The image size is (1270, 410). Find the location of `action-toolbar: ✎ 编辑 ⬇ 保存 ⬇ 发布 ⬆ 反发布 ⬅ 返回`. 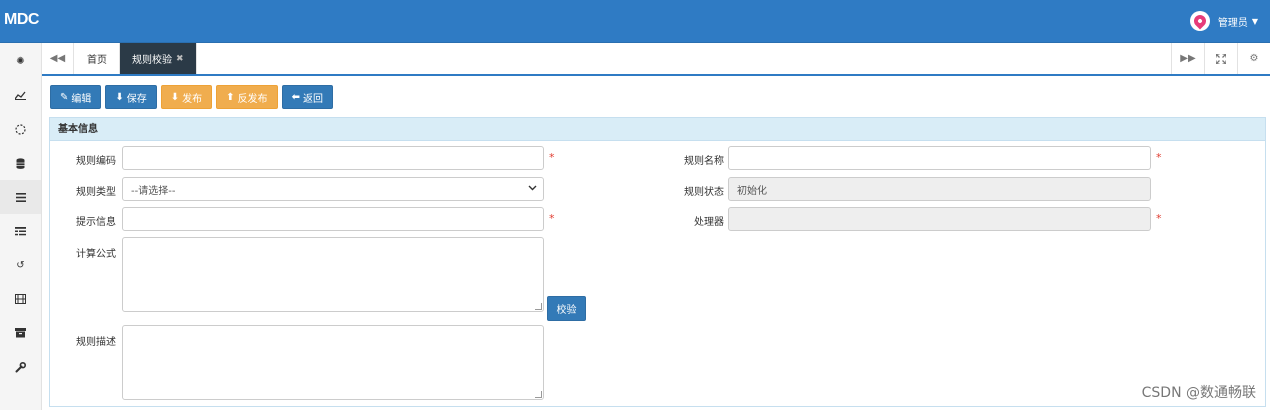

action-toolbar: ✎ 编辑 ⬇ 保存 ⬇ 发布 ⬆ 反发布 ⬅ 返回 is located at coordinates (193, 97).